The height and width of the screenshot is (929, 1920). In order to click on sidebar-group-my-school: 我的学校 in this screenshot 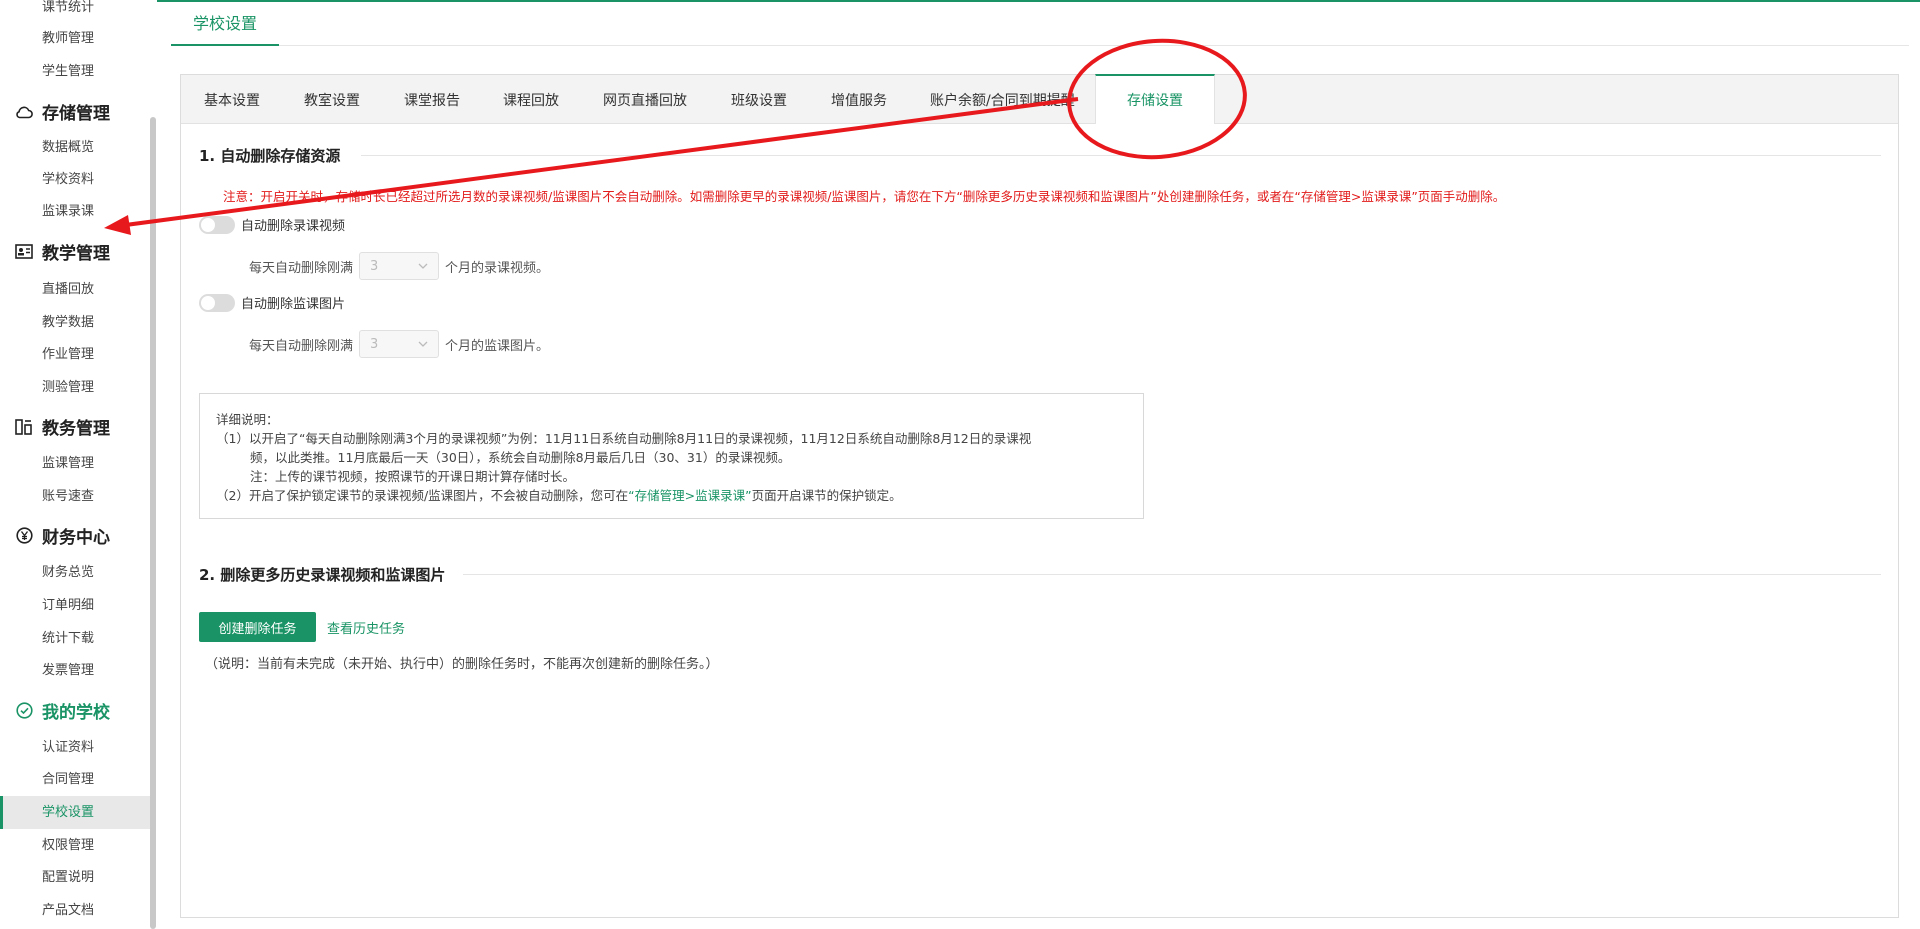, I will do `click(62, 710)`.